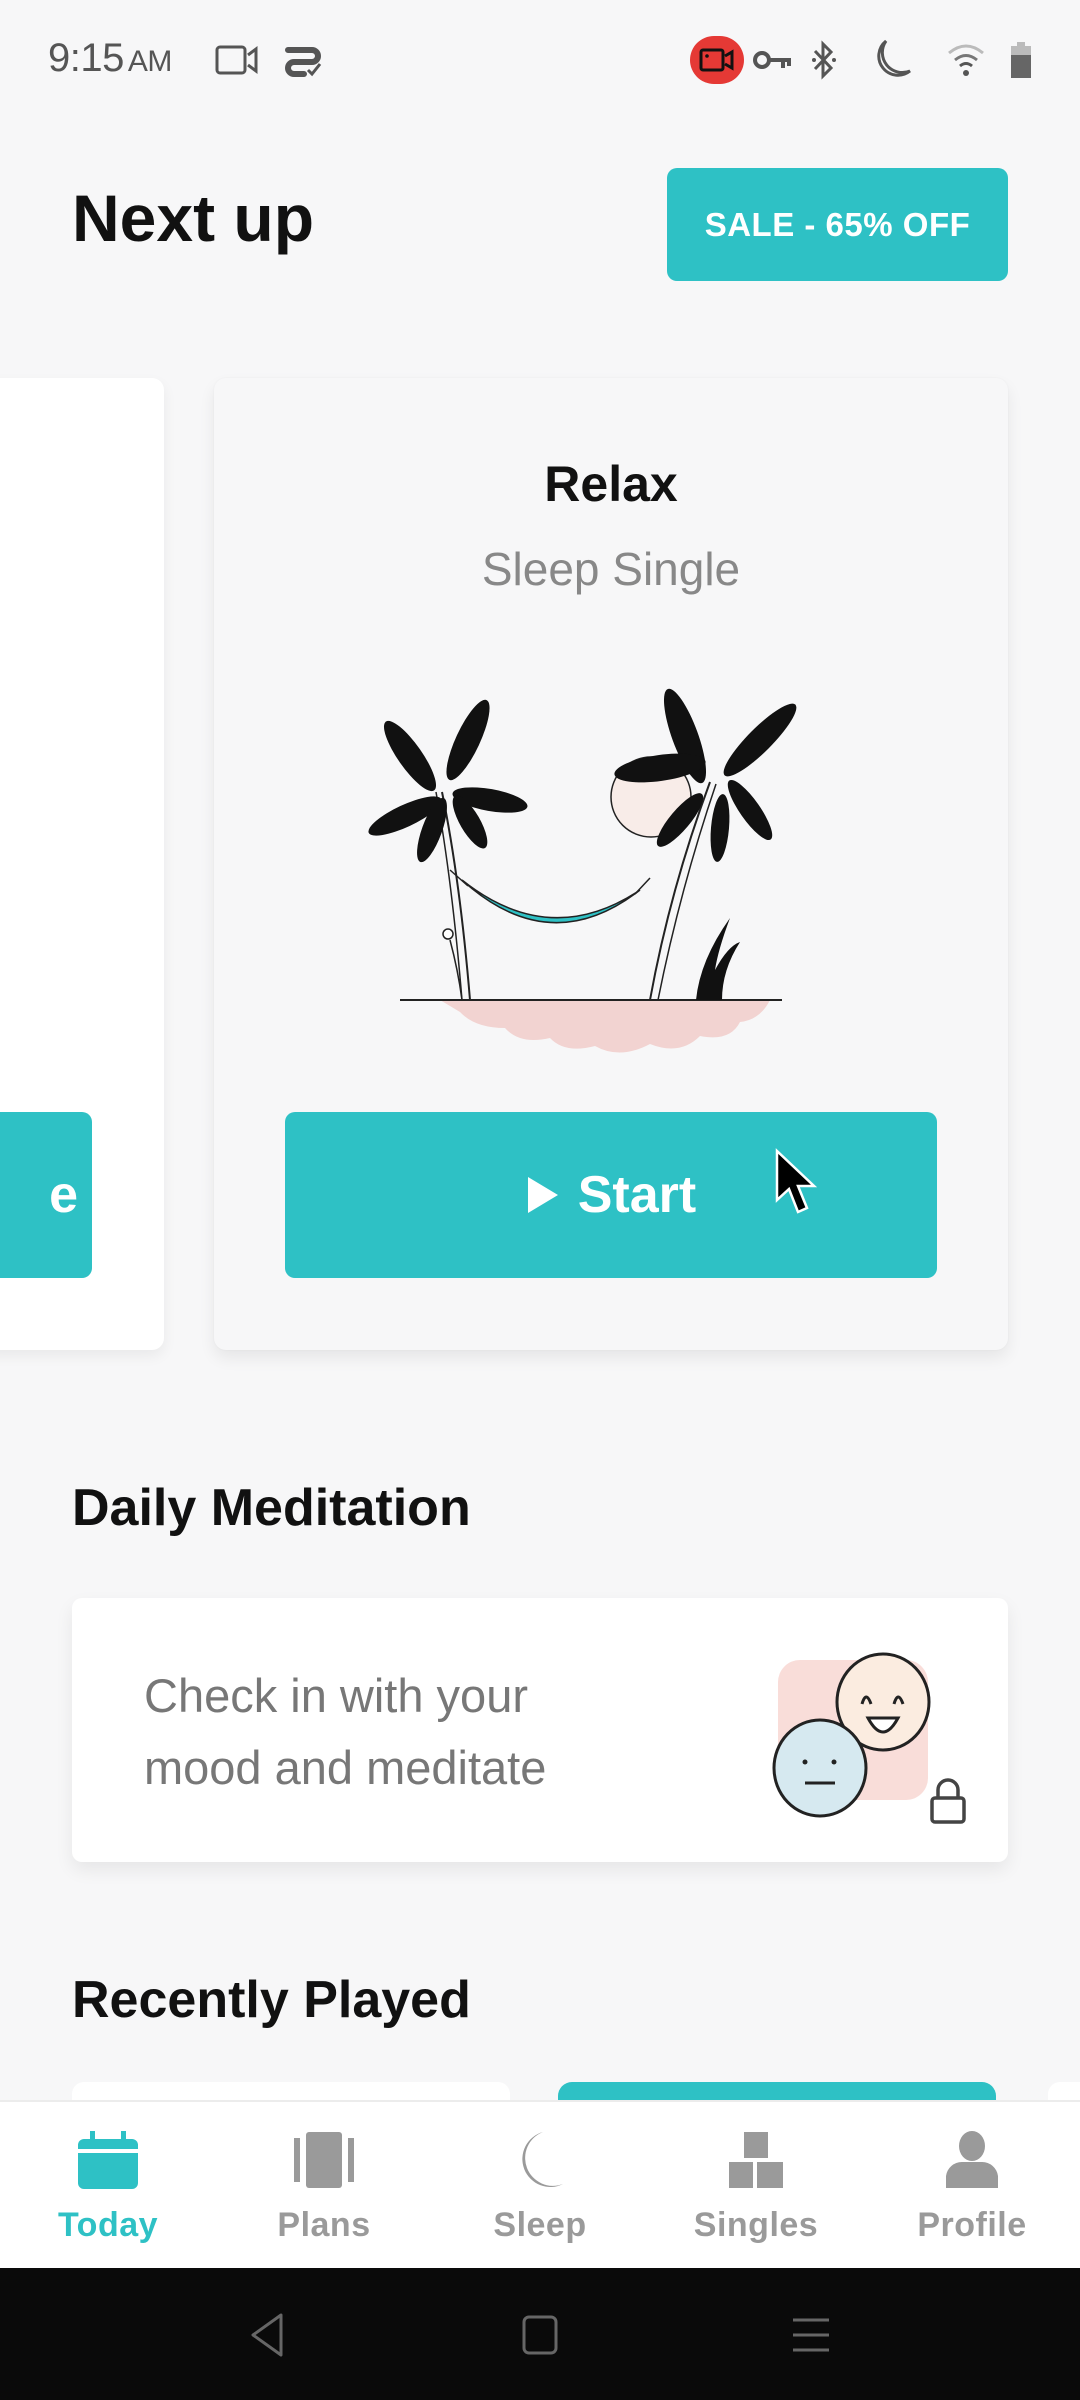 The image size is (1080, 2400). I want to click on start-button: Start, so click(611, 1195).